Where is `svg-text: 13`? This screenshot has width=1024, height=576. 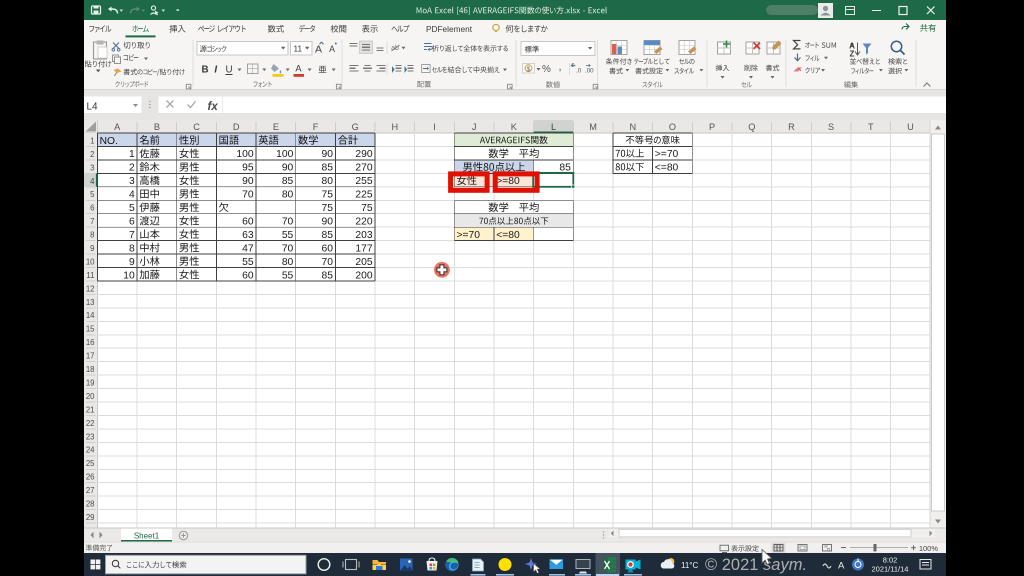 svg-text: 13 is located at coordinates (90, 302).